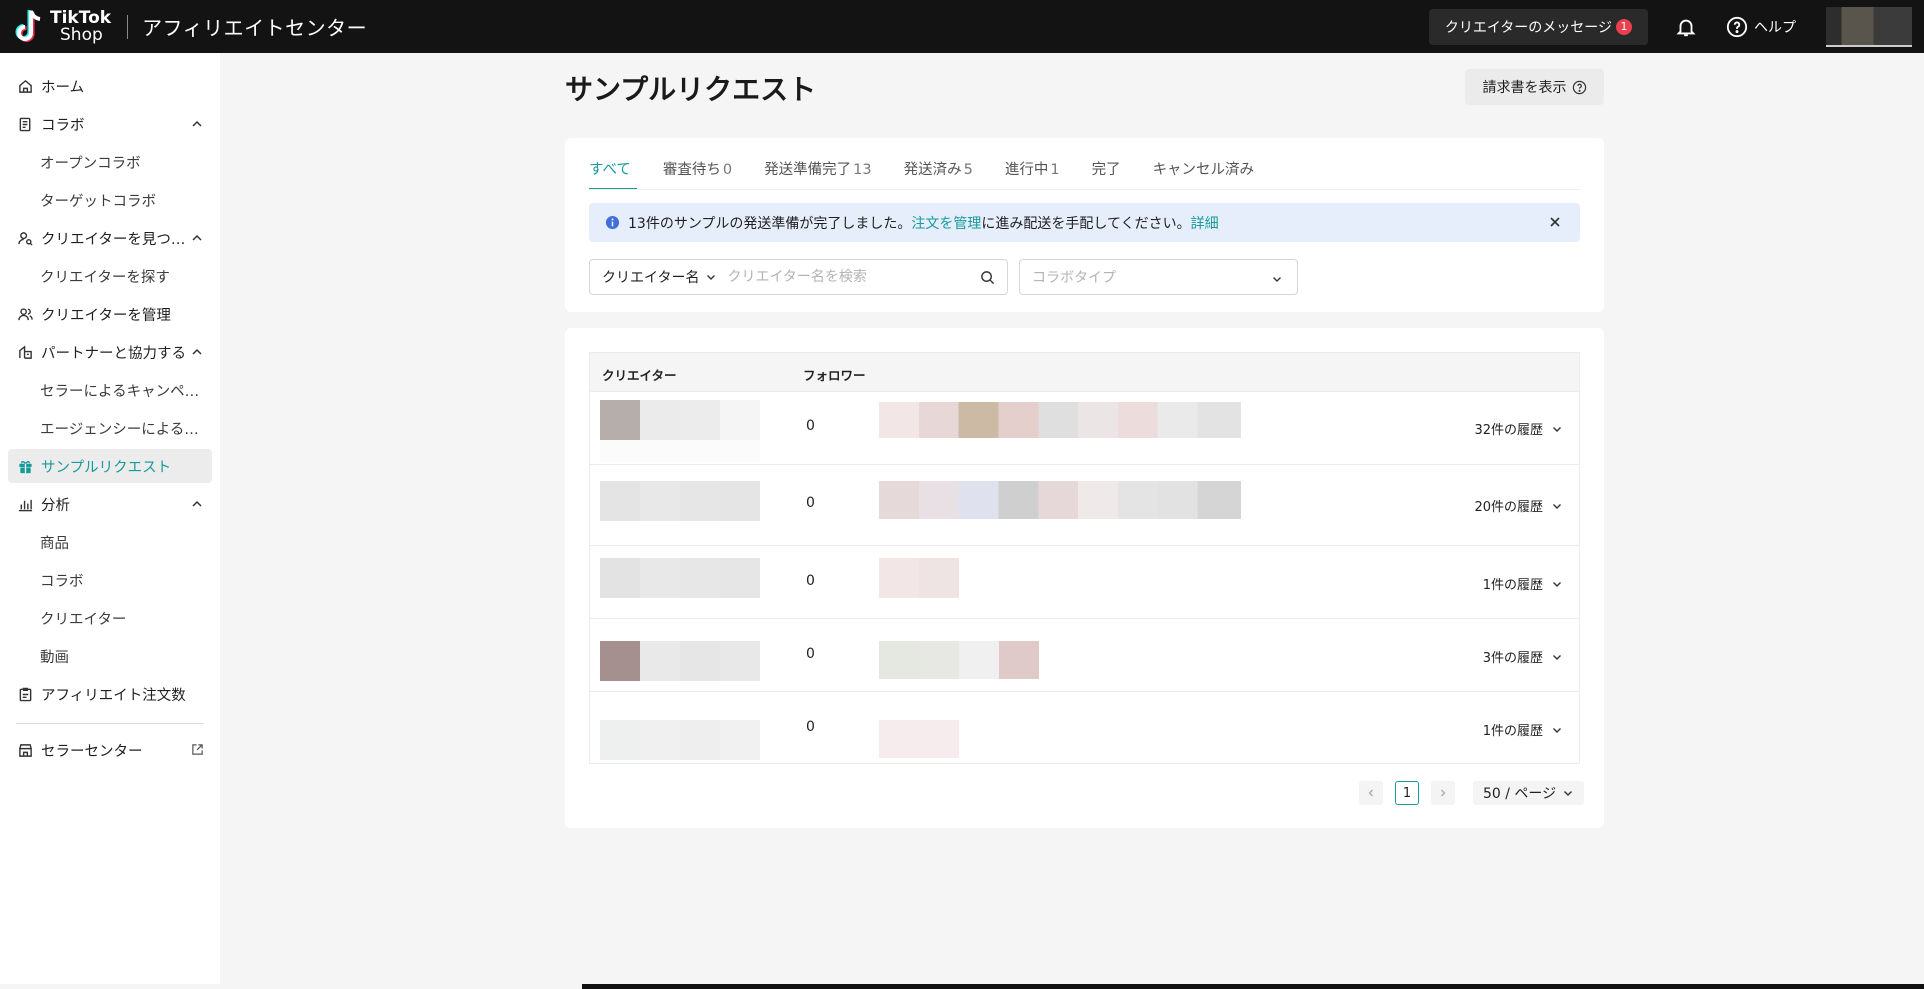 The width and height of the screenshot is (1924, 989). I want to click on tab-cancelled: キャンセル済み, so click(1204, 175).